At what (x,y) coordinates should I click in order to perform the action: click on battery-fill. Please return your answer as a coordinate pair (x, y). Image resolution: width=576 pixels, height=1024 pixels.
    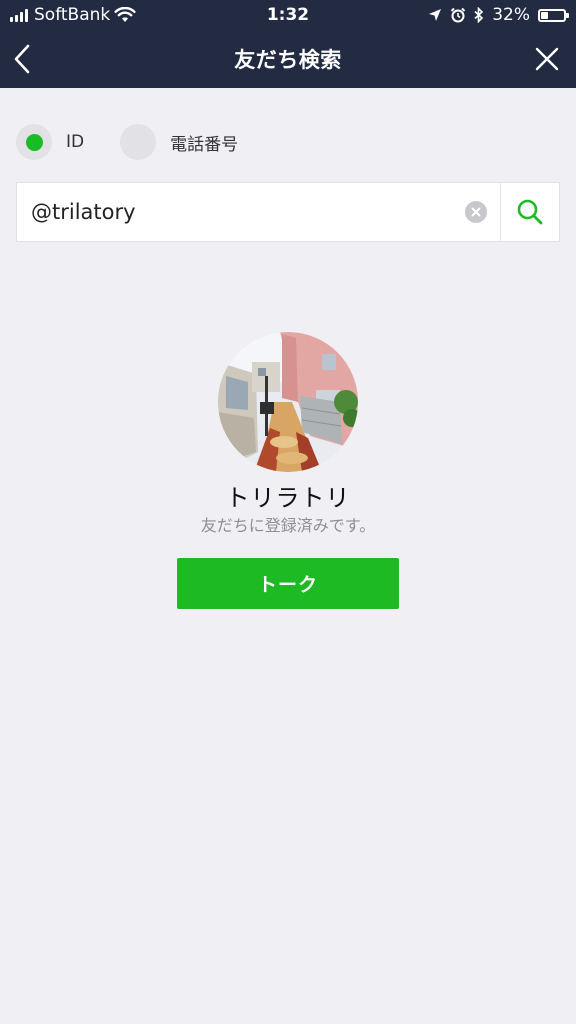
    Looking at the image, I should click on (544, 15).